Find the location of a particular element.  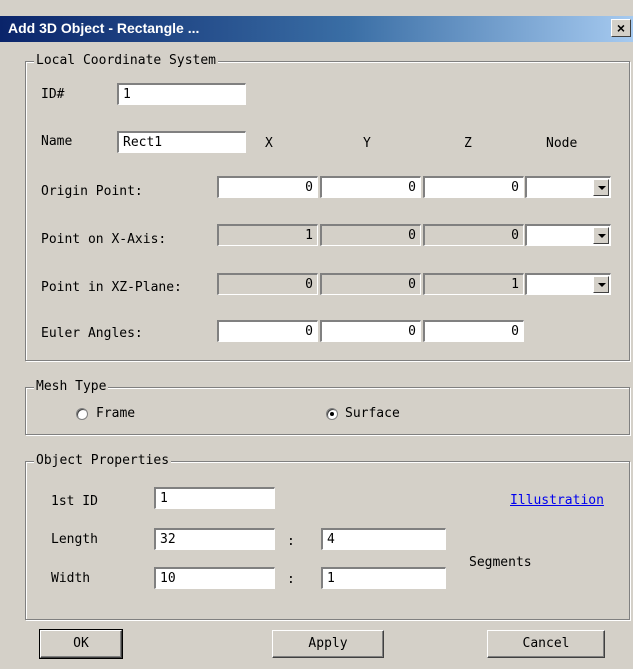

name-input: Rect1 is located at coordinates (181, 142).